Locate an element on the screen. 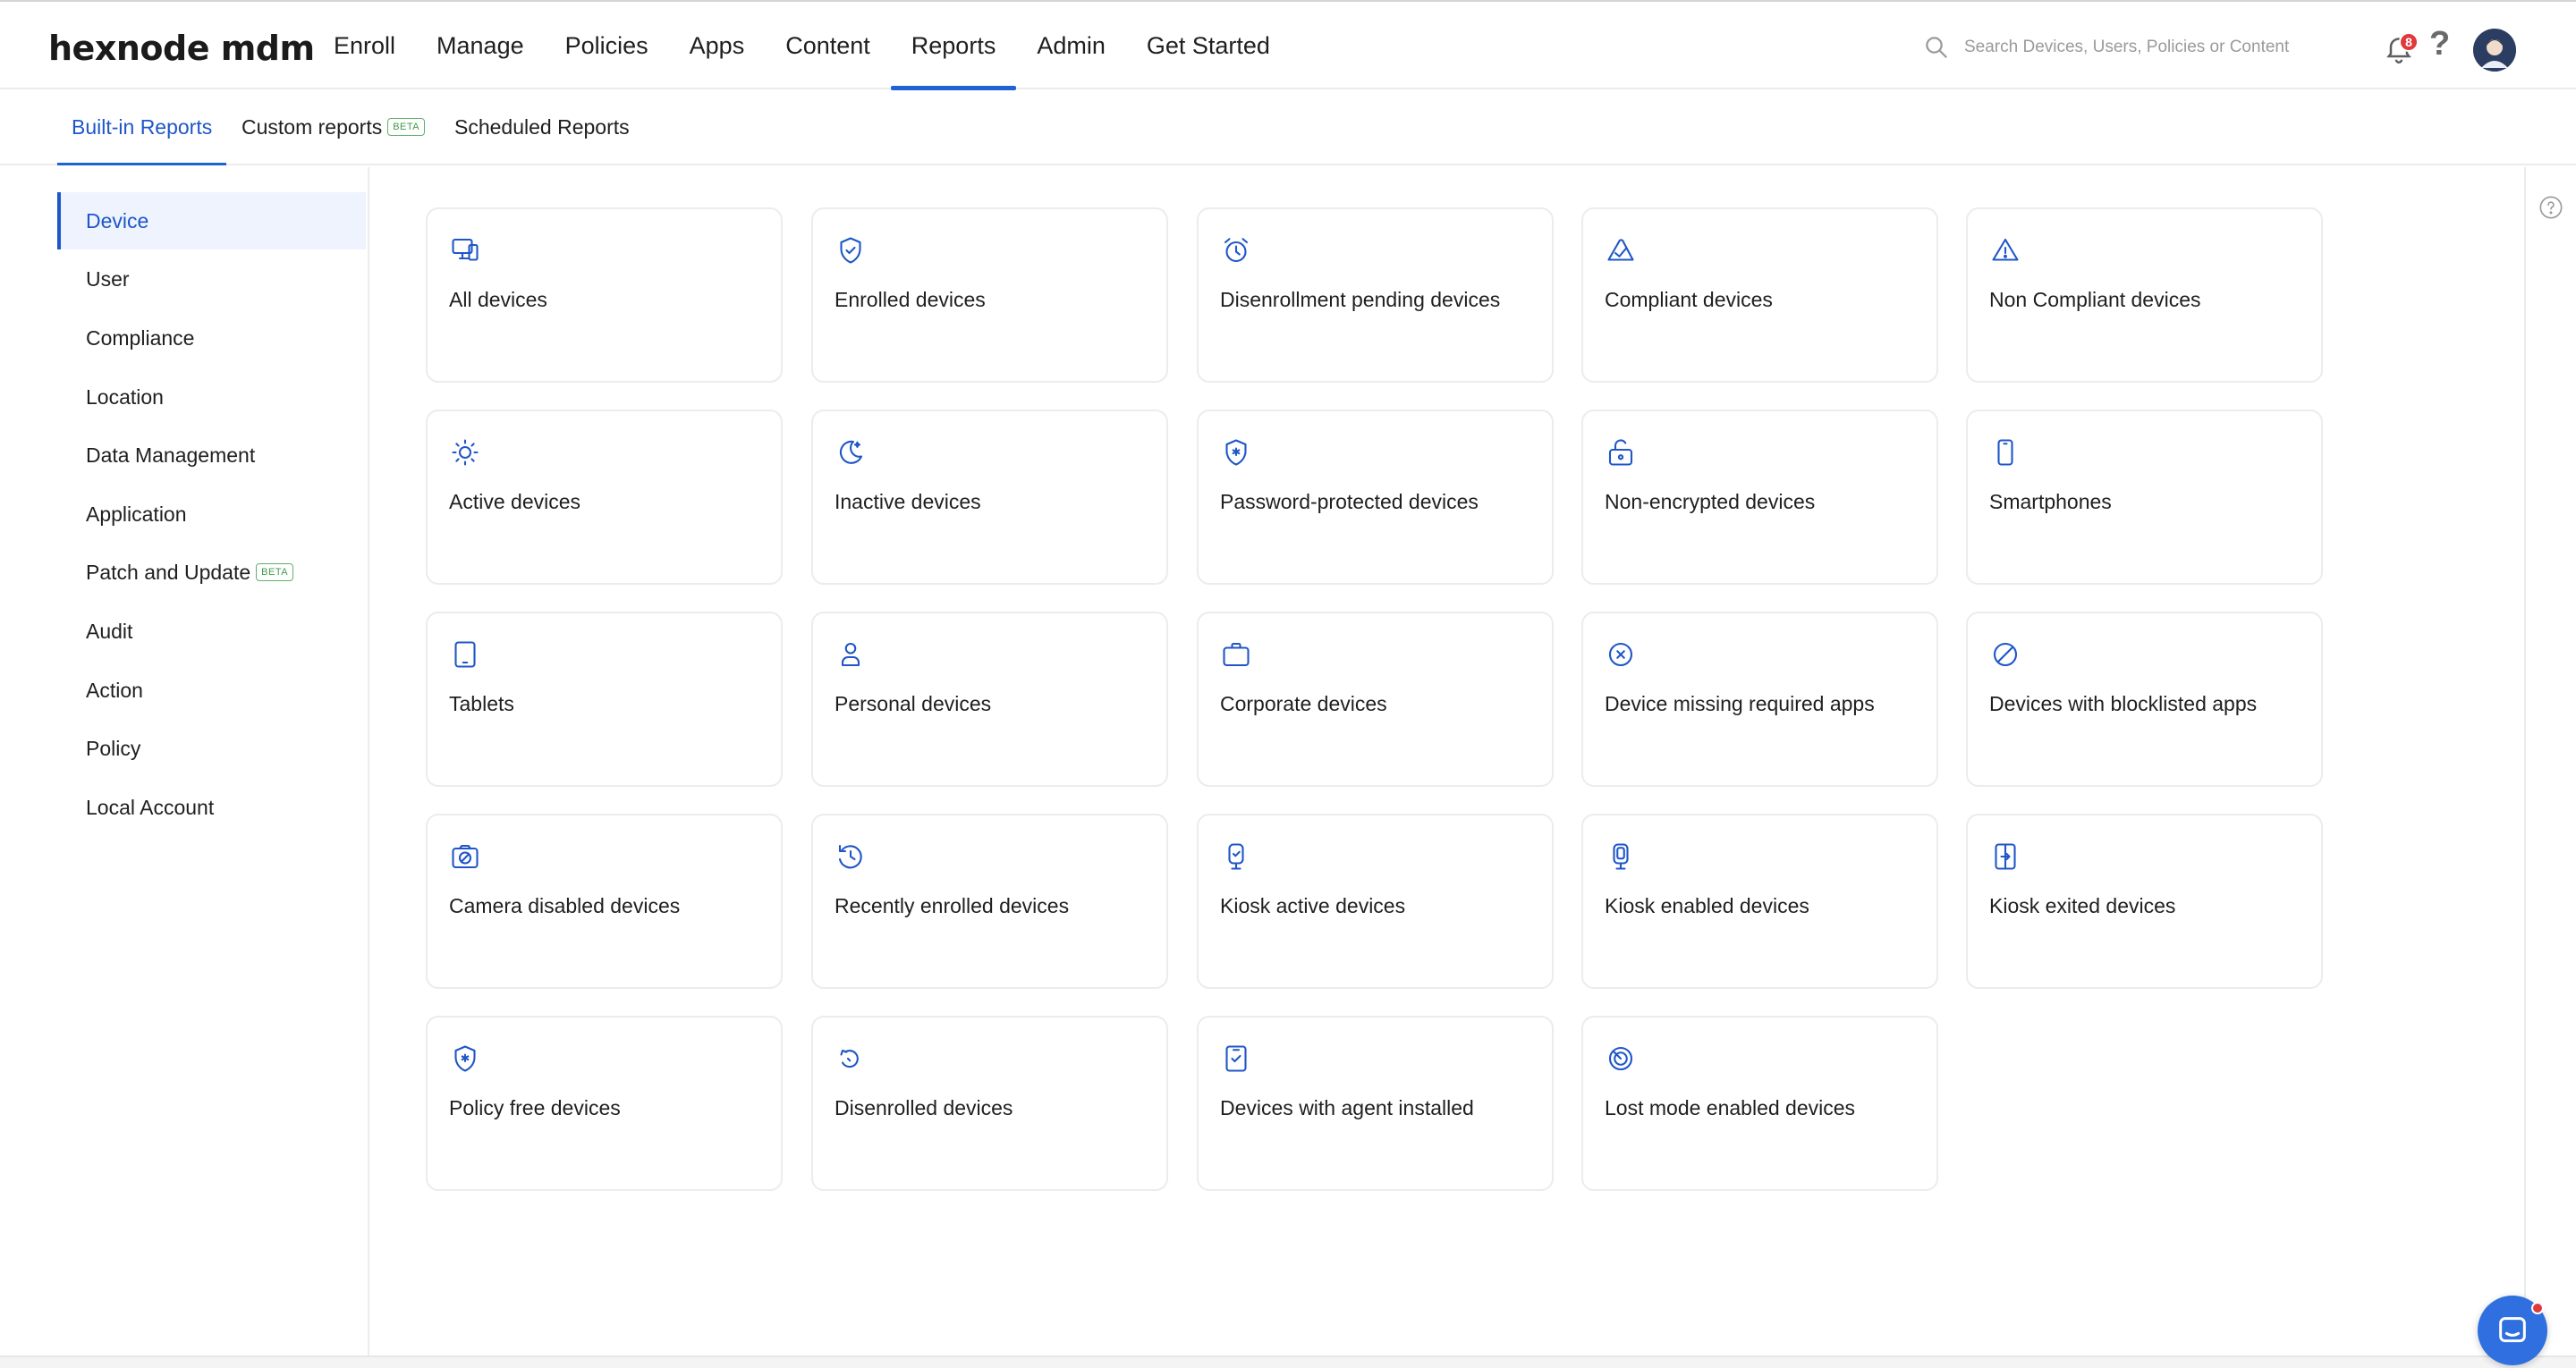 This screenshot has height=1368, width=2576. report-card-kiosk-exited-devices: Kiosk exited devices is located at coordinates (2144, 902).